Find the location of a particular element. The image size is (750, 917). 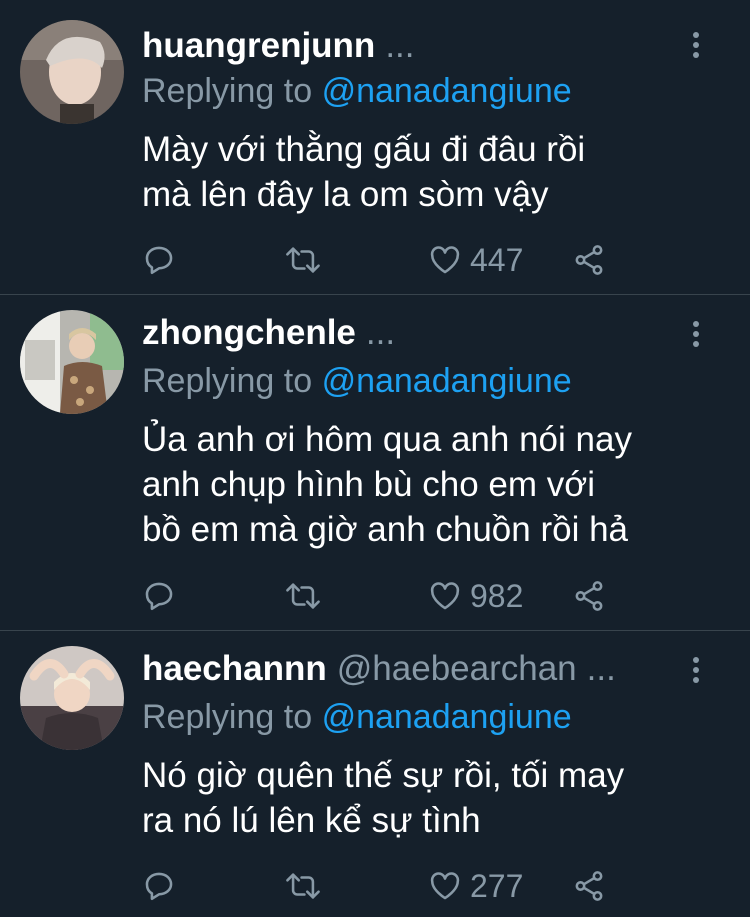

like-button: 447 is located at coordinates (475, 260).